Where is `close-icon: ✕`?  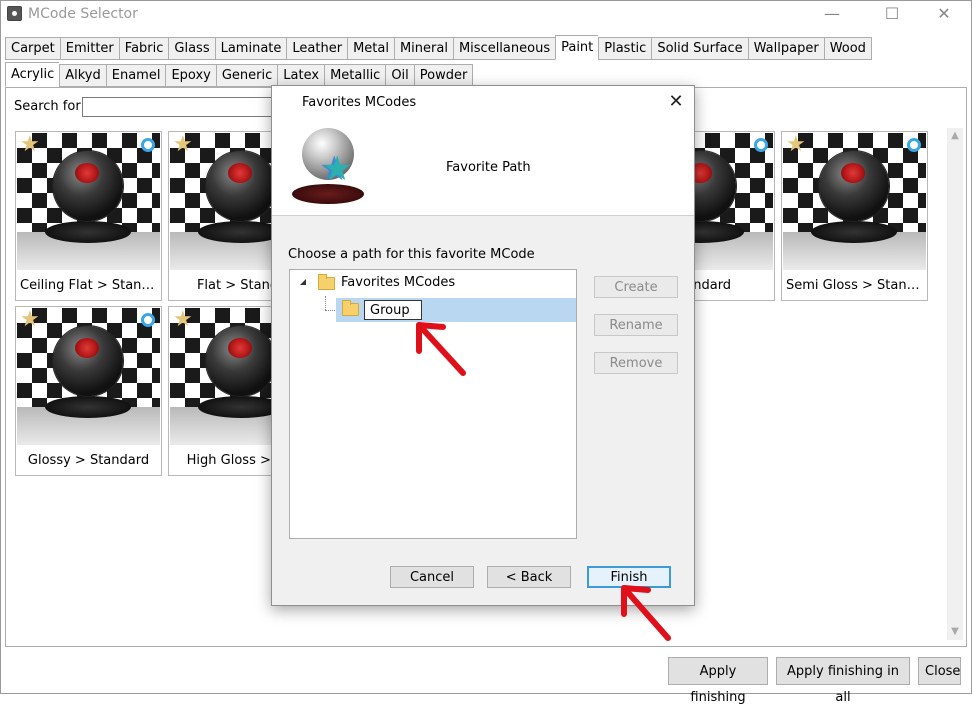
close-icon: ✕ is located at coordinates (944, 15).